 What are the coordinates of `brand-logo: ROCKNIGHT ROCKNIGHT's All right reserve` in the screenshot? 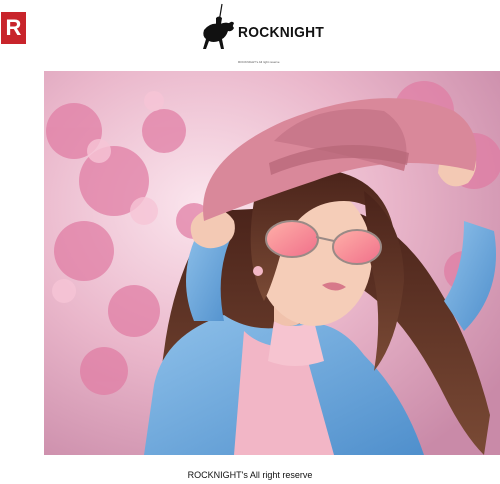 It's located at (258, 33).